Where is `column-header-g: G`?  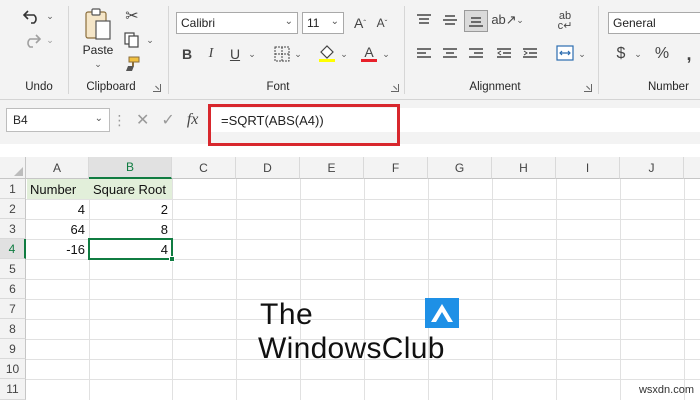
column-header-g: G is located at coordinates (460, 168).